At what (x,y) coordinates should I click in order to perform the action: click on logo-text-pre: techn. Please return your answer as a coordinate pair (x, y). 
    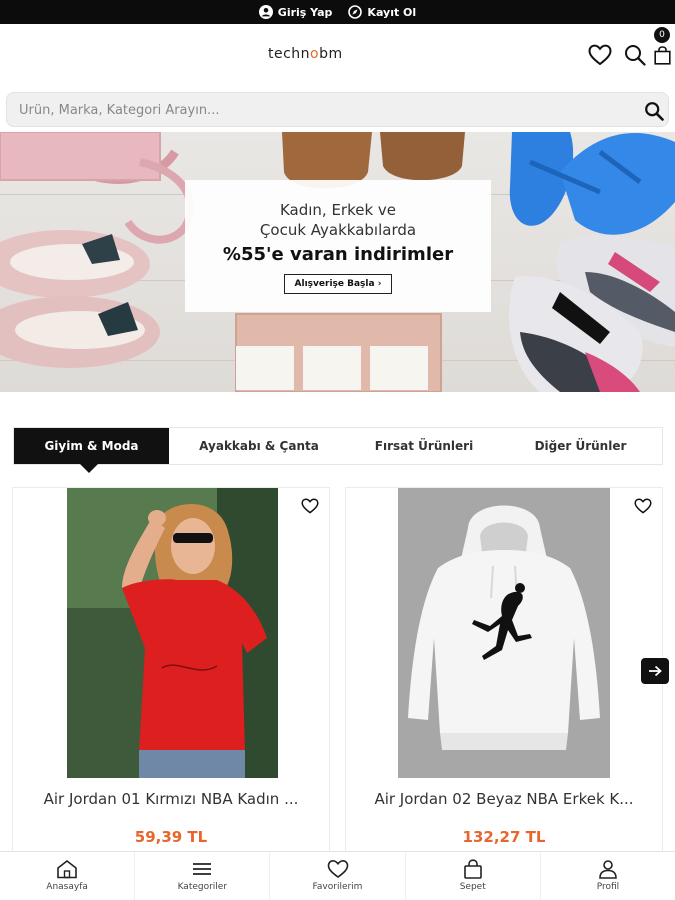
    Looking at the image, I should click on (289, 54).